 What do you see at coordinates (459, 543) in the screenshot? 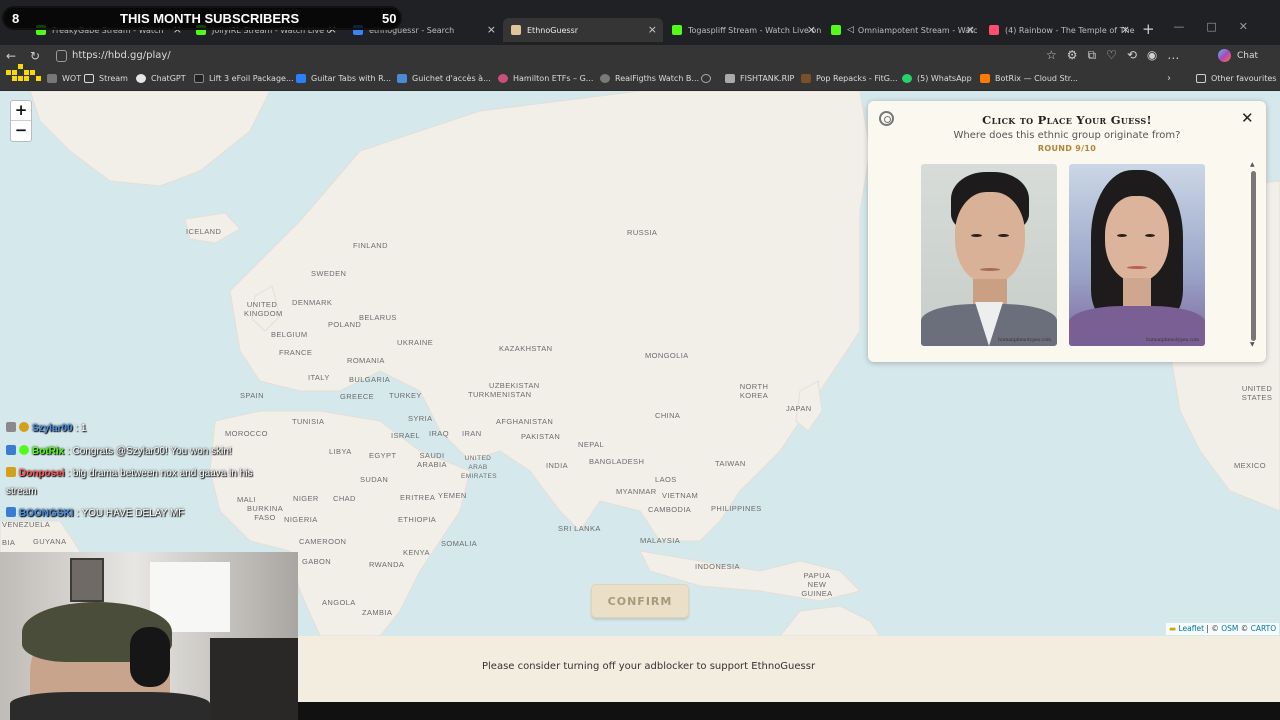
I see `map-label: SOMALIA` at bounding box center [459, 543].